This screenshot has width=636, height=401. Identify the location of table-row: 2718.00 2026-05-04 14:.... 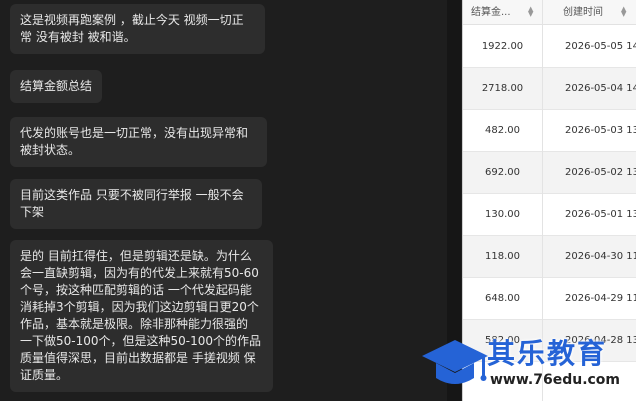
(549, 89).